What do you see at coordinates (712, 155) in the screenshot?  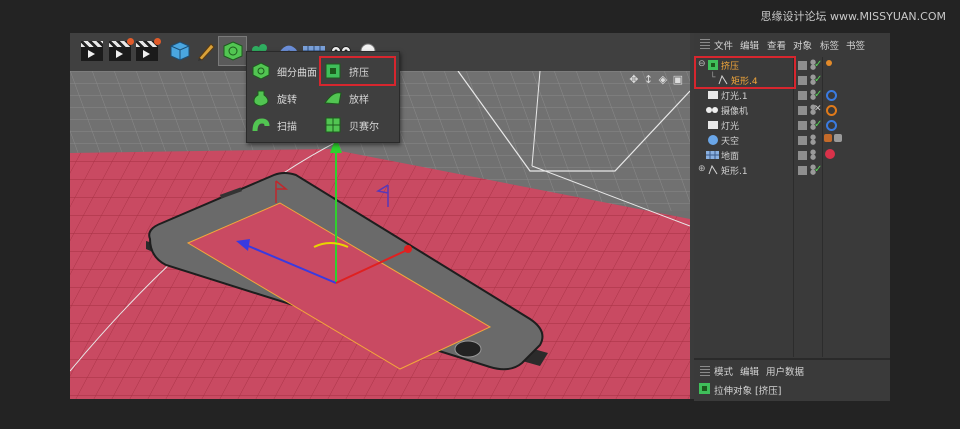 I see `floor-icon` at bounding box center [712, 155].